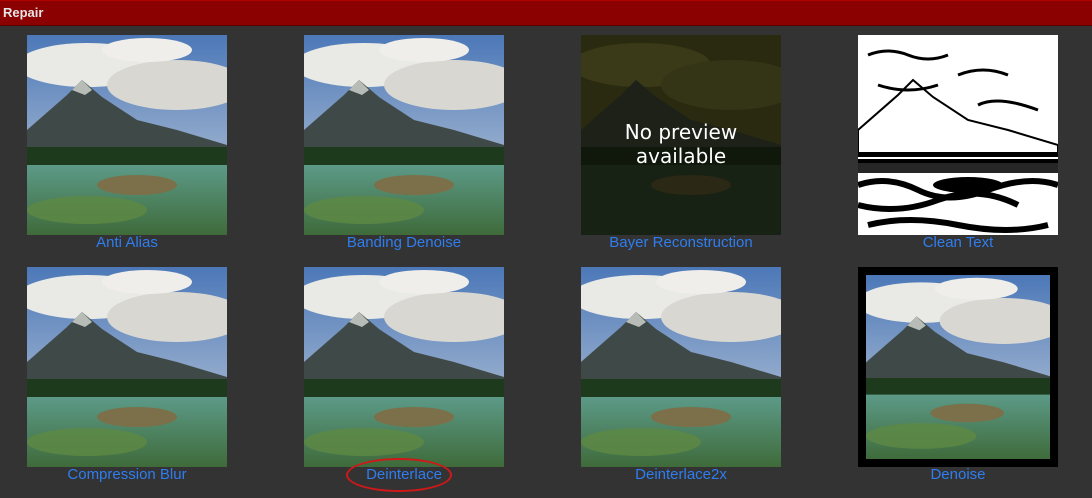 The height and width of the screenshot is (498, 1092). I want to click on category-title: Repair, so click(23, 12).